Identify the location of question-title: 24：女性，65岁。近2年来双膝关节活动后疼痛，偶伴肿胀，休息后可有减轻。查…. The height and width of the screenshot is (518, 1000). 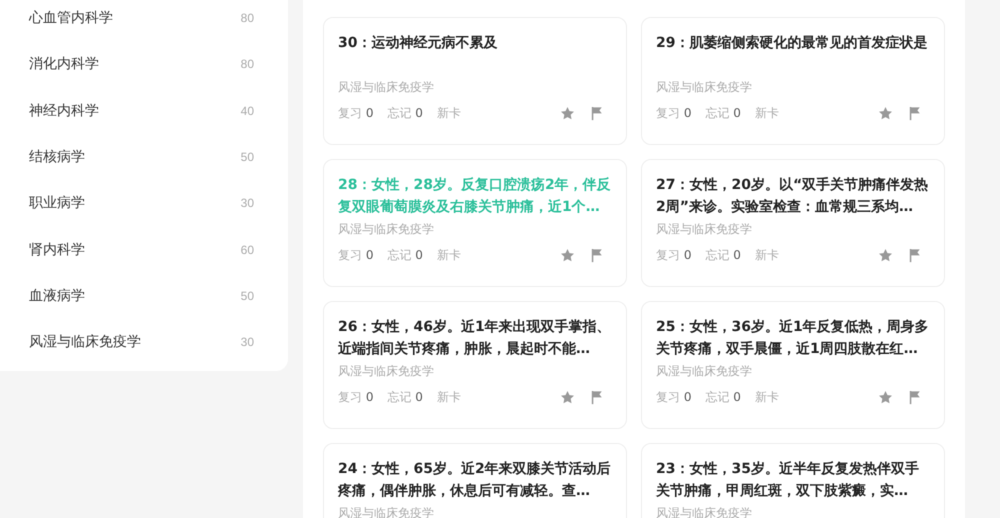
(475, 480).